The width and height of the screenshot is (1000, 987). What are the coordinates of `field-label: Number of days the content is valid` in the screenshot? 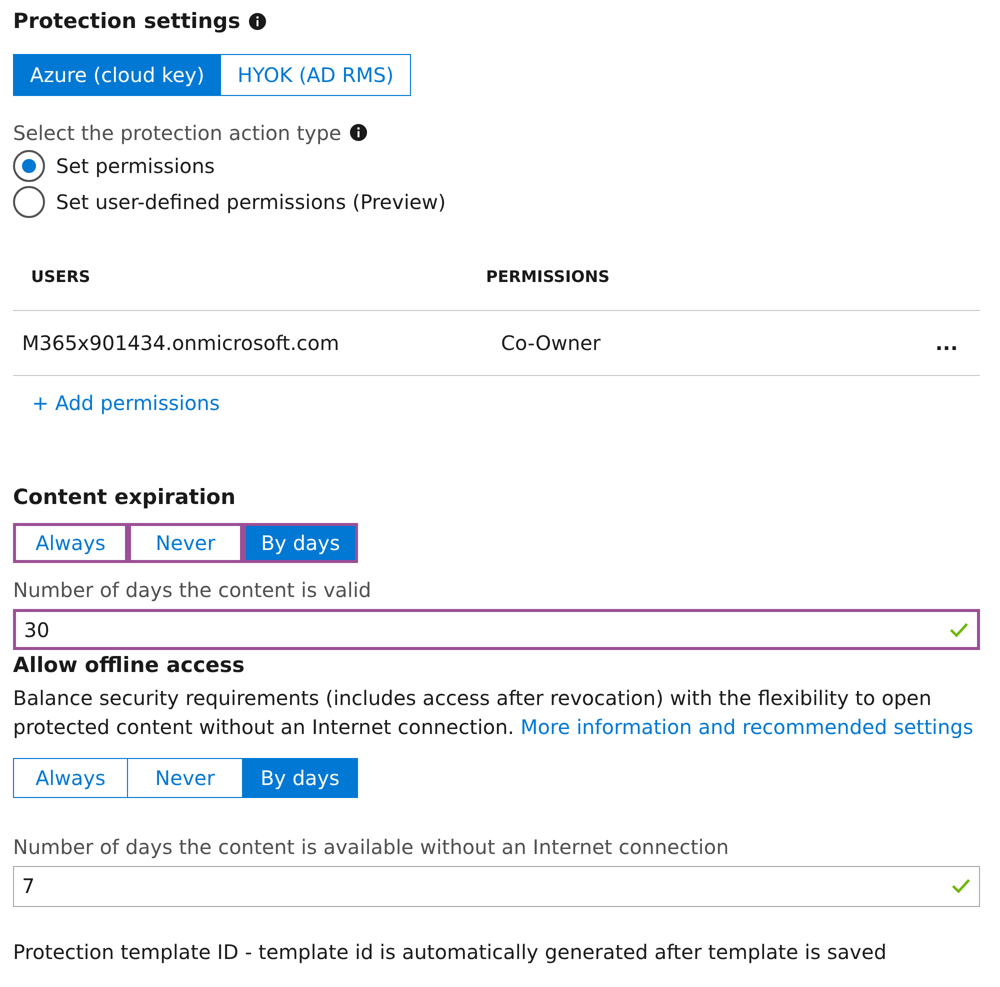 It's located at (192, 590).